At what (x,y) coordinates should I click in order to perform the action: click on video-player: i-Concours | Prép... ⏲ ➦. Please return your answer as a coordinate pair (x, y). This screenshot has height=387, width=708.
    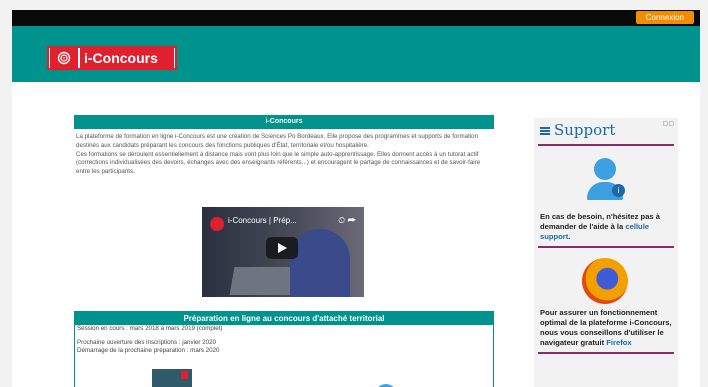
    Looking at the image, I should click on (283, 252).